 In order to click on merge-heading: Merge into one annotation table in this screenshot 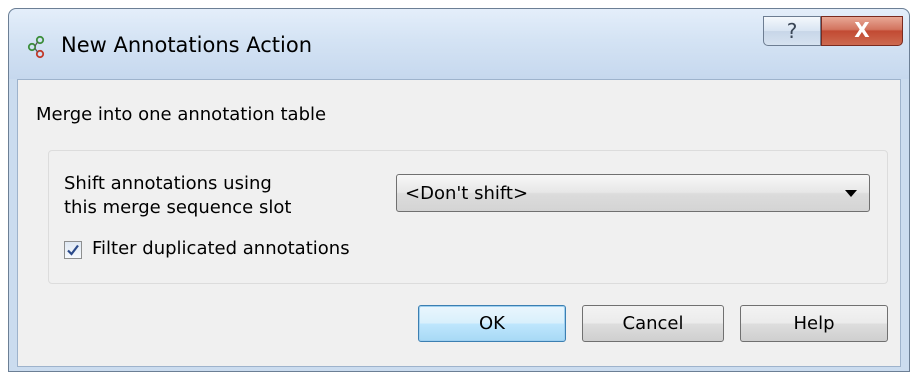, I will do `click(181, 114)`.